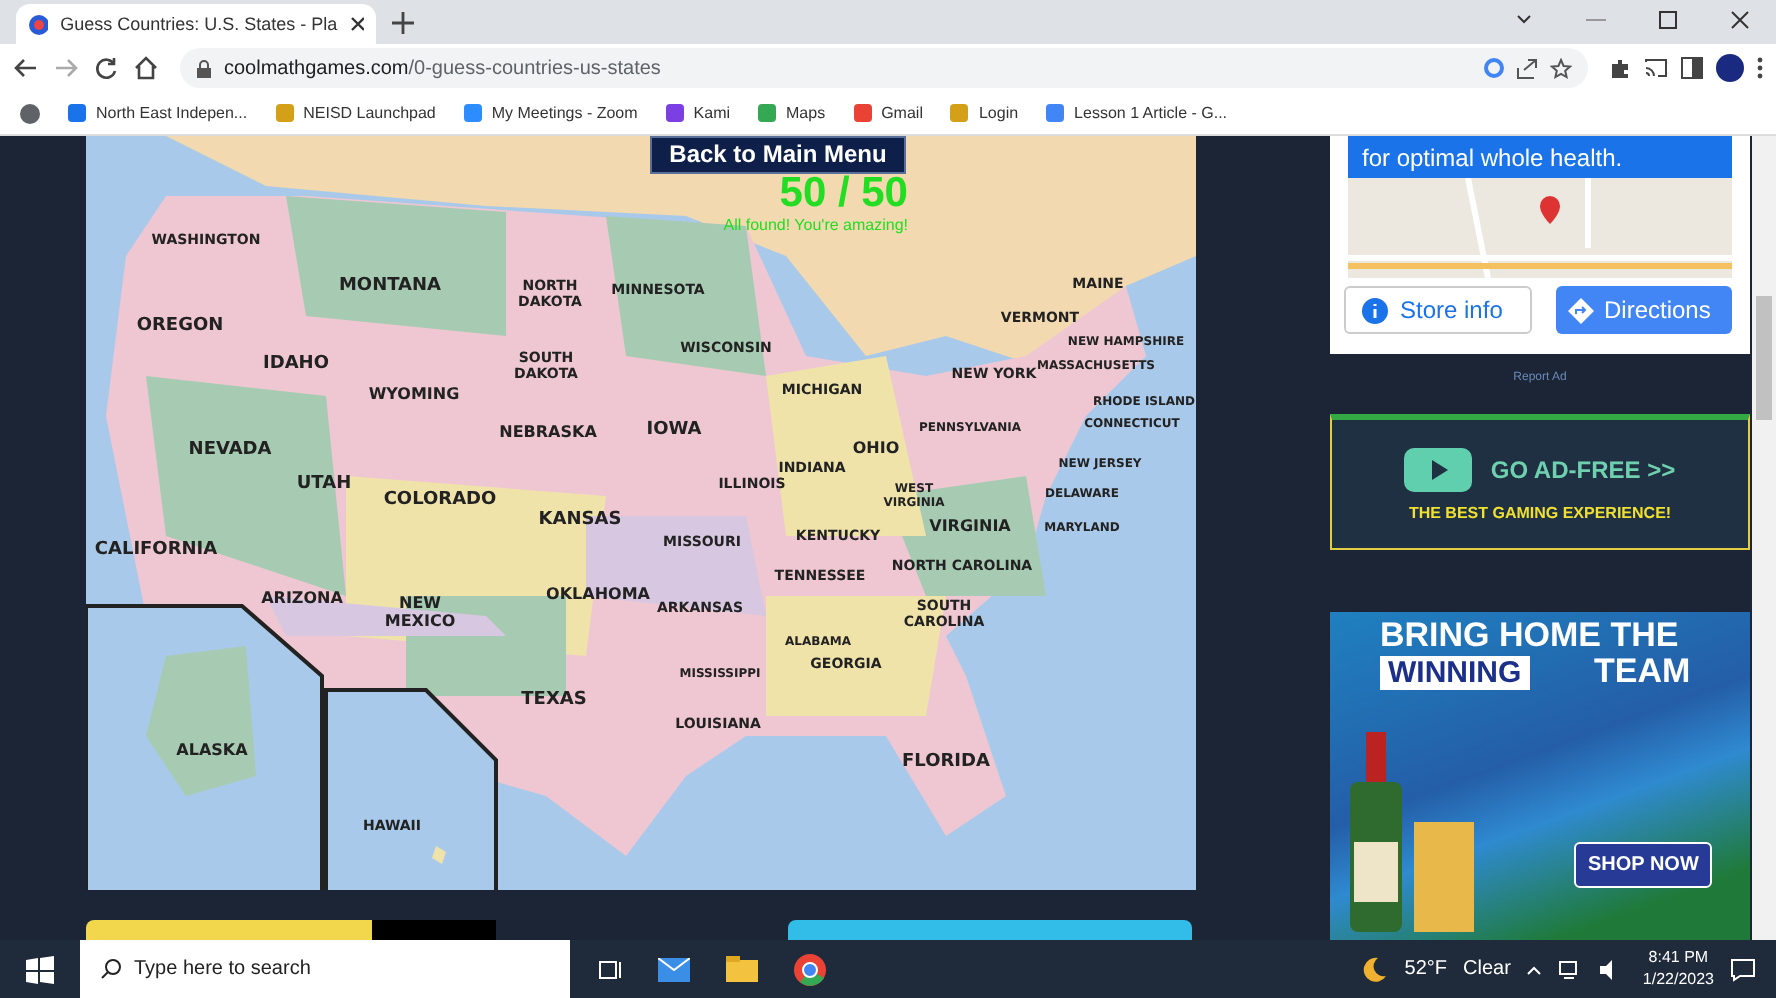  Describe the element at coordinates (554, 700) in the screenshot. I see `state-label: TEXAS` at that location.